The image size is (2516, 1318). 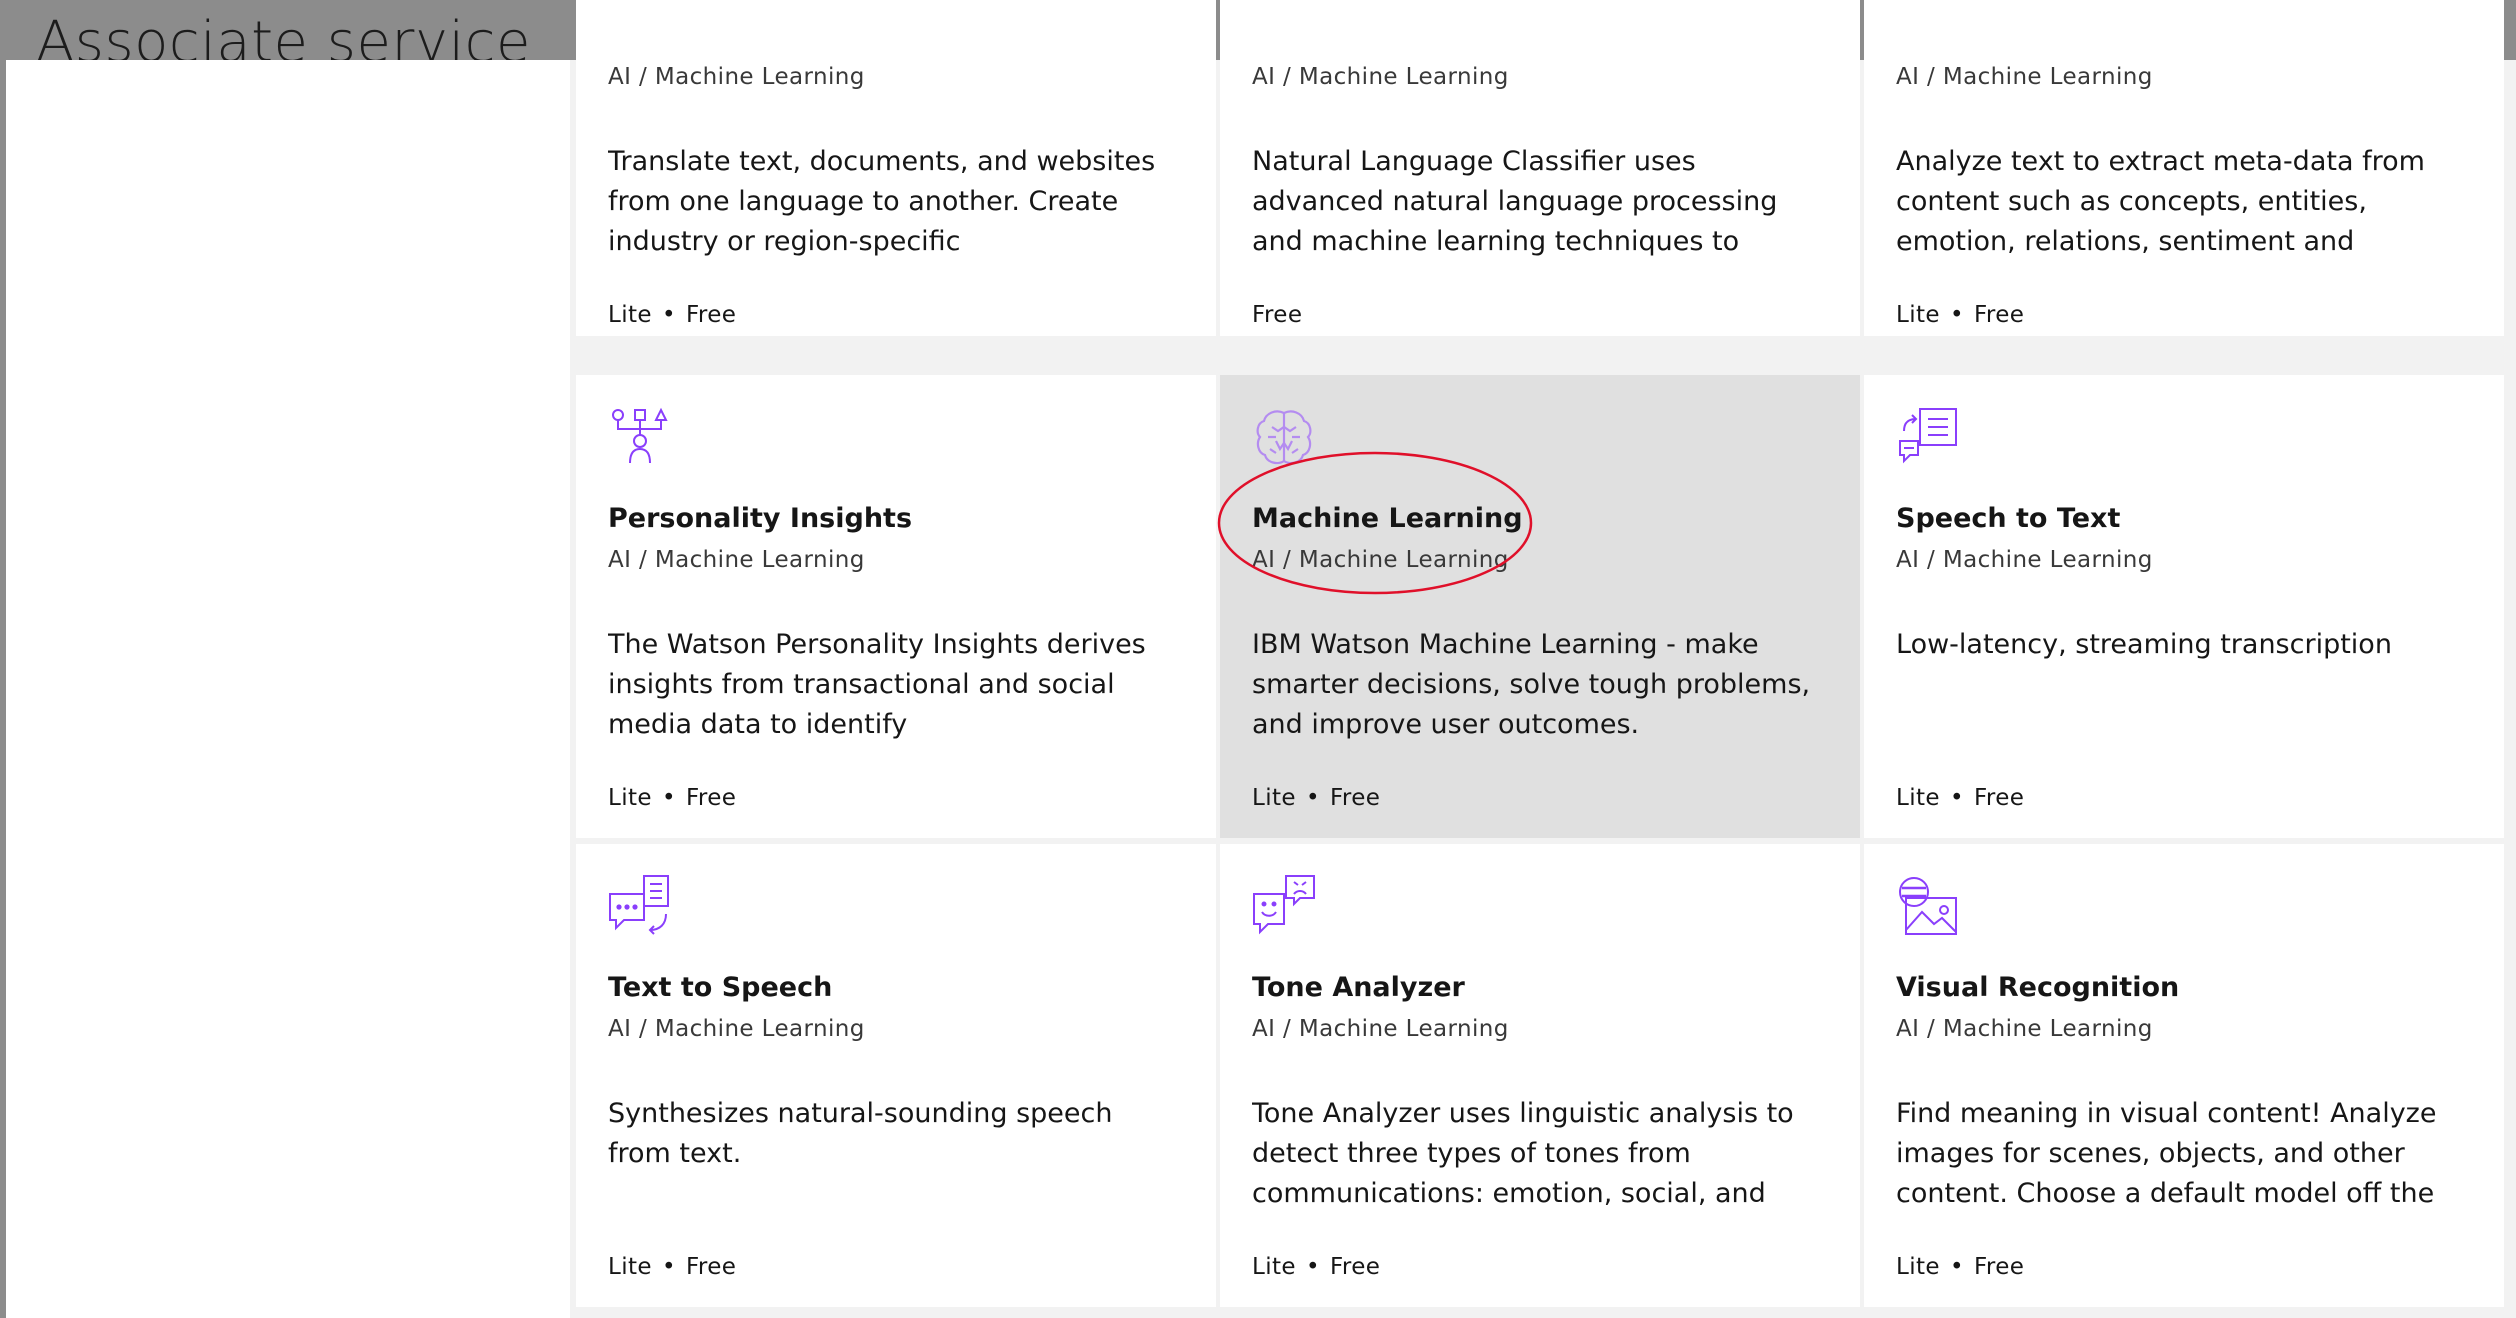 I want to click on speech-to-text-icon, so click(x=1928, y=437).